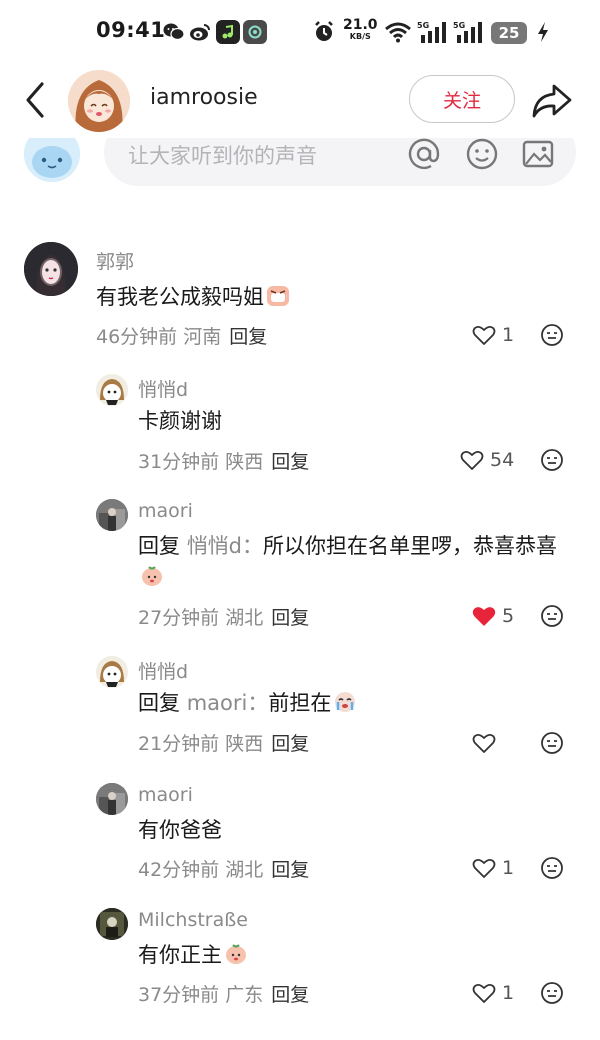 This screenshot has height=1040, width=600. I want to click on like-button: 5, so click(496, 616).